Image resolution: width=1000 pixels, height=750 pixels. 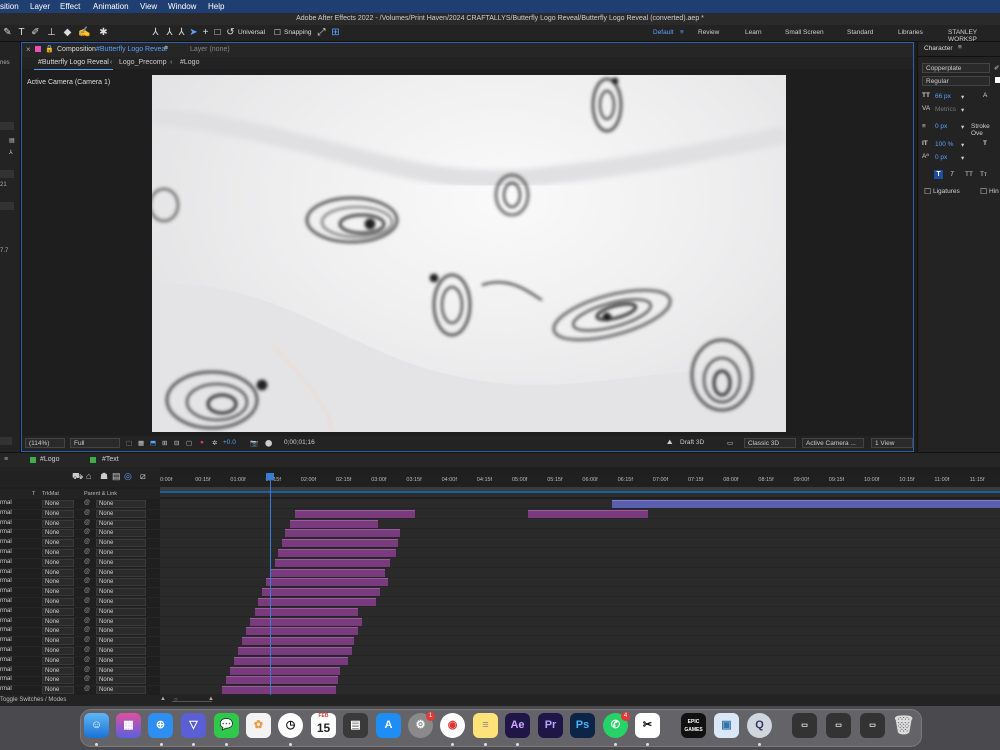 What do you see at coordinates (550, 725) in the screenshot?
I see `premiere-pro-icon: Pr` at bounding box center [550, 725].